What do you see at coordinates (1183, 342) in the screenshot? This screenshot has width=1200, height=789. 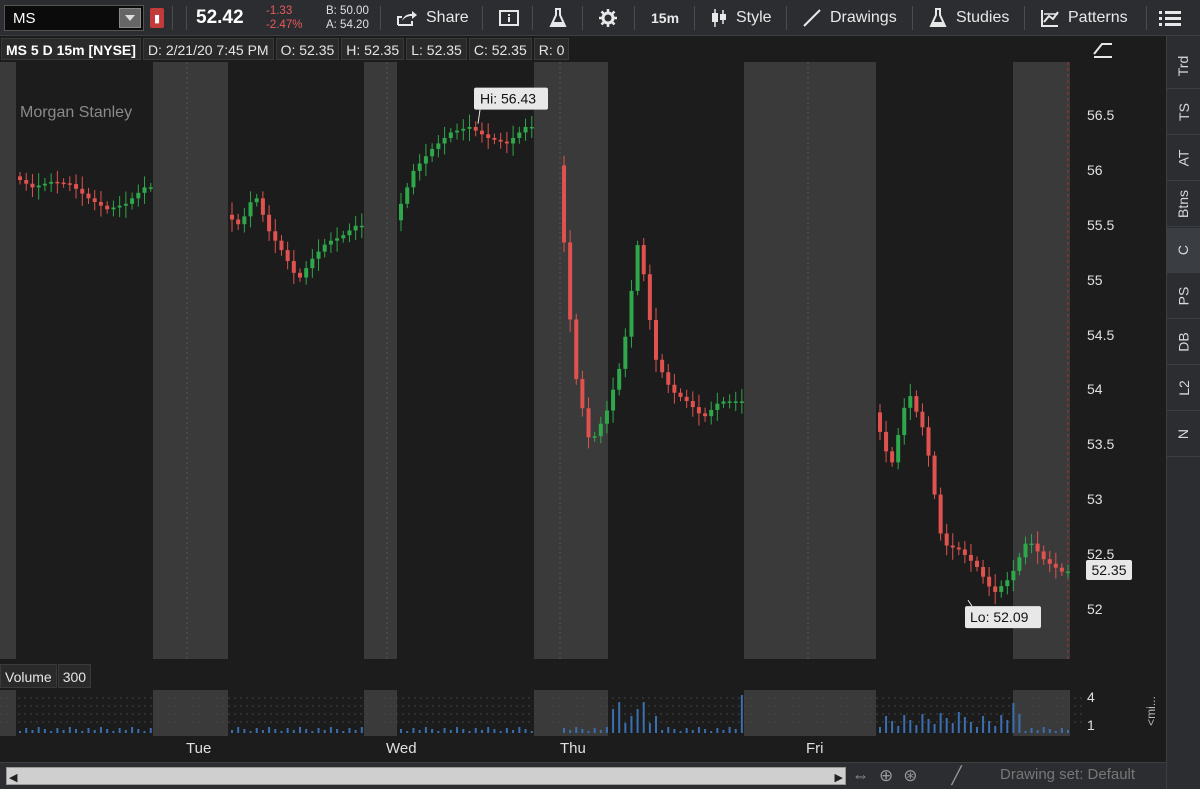 I see `sidebar-tab-db: DB` at bounding box center [1183, 342].